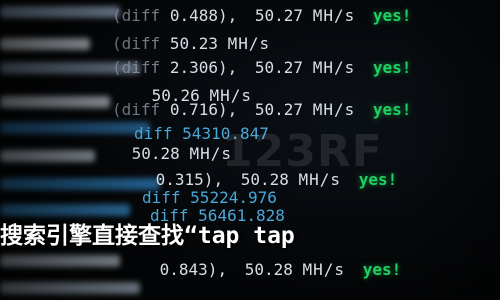 Image resolution: width=500 pixels, height=300 pixels. I want to click on terminal-line: (diff 2.306), 50.27 MH/s yes!, so click(261, 68).